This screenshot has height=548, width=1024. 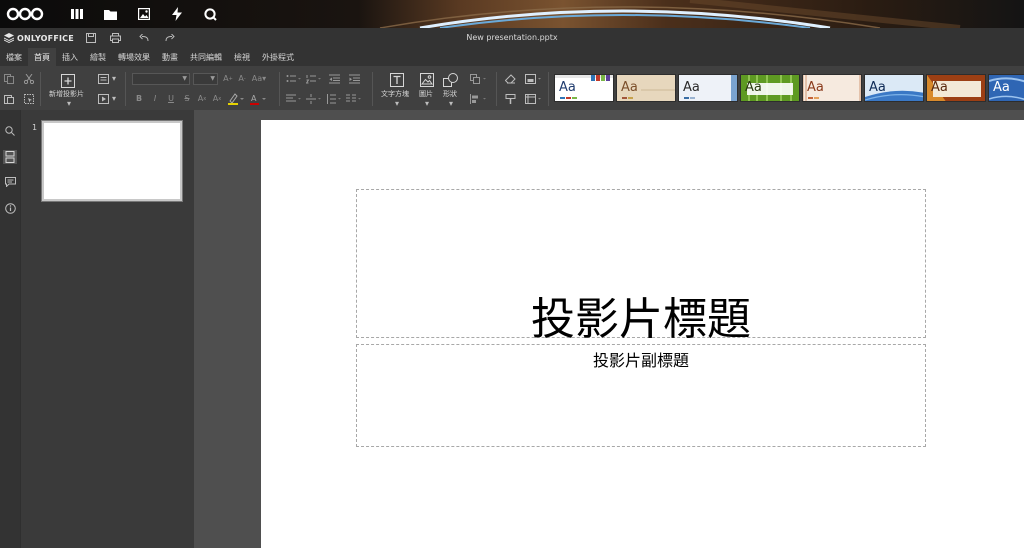 I want to click on decrease-indent-icon, so click(x=334, y=79).